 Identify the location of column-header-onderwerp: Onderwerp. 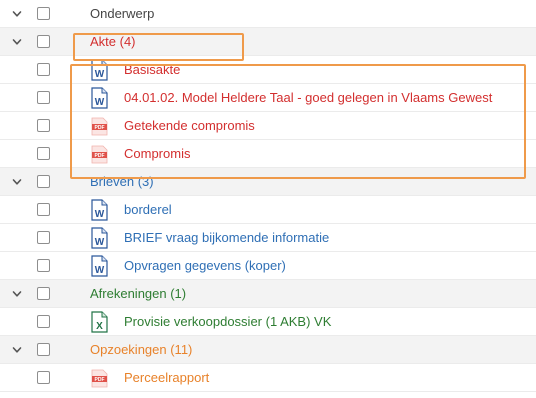
(122, 13).